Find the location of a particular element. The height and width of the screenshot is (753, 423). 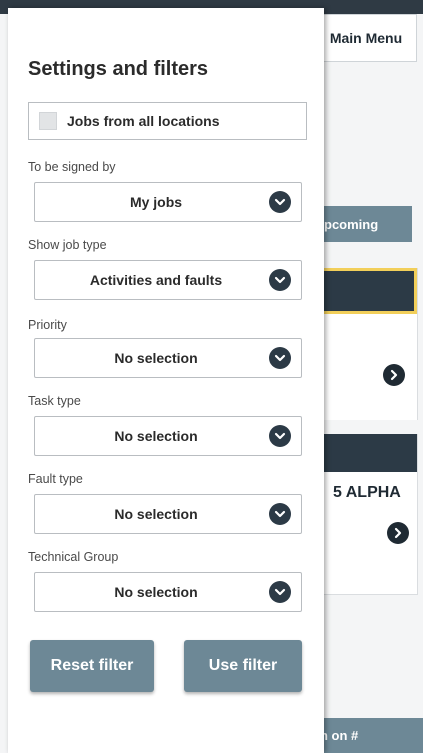

use-filter-button: Use filter is located at coordinates (243, 666).